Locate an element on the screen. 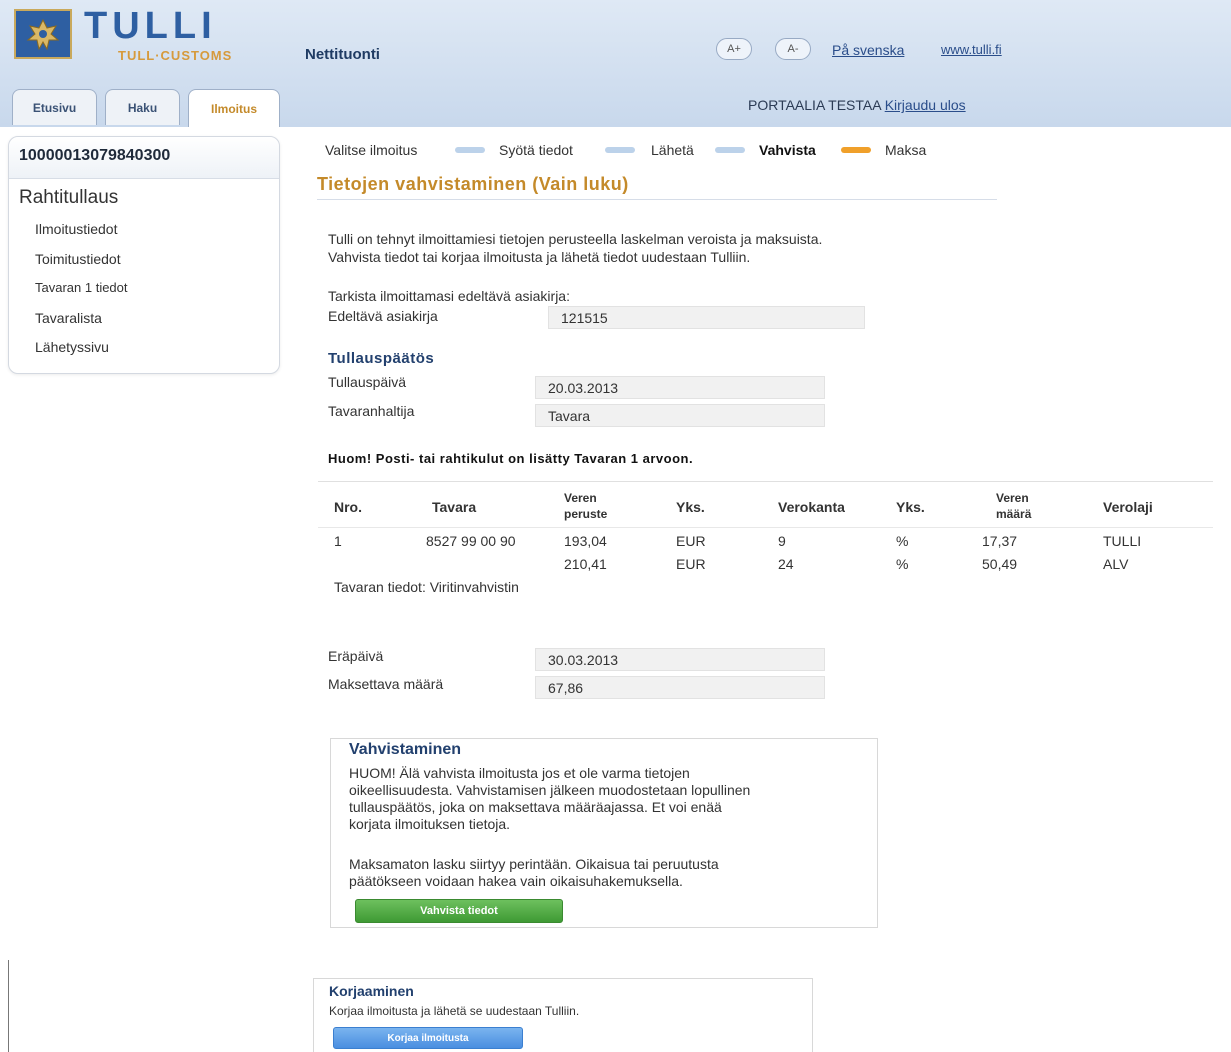 This screenshot has width=1231, height=1052. service-name: Nettituonti is located at coordinates (342, 54).